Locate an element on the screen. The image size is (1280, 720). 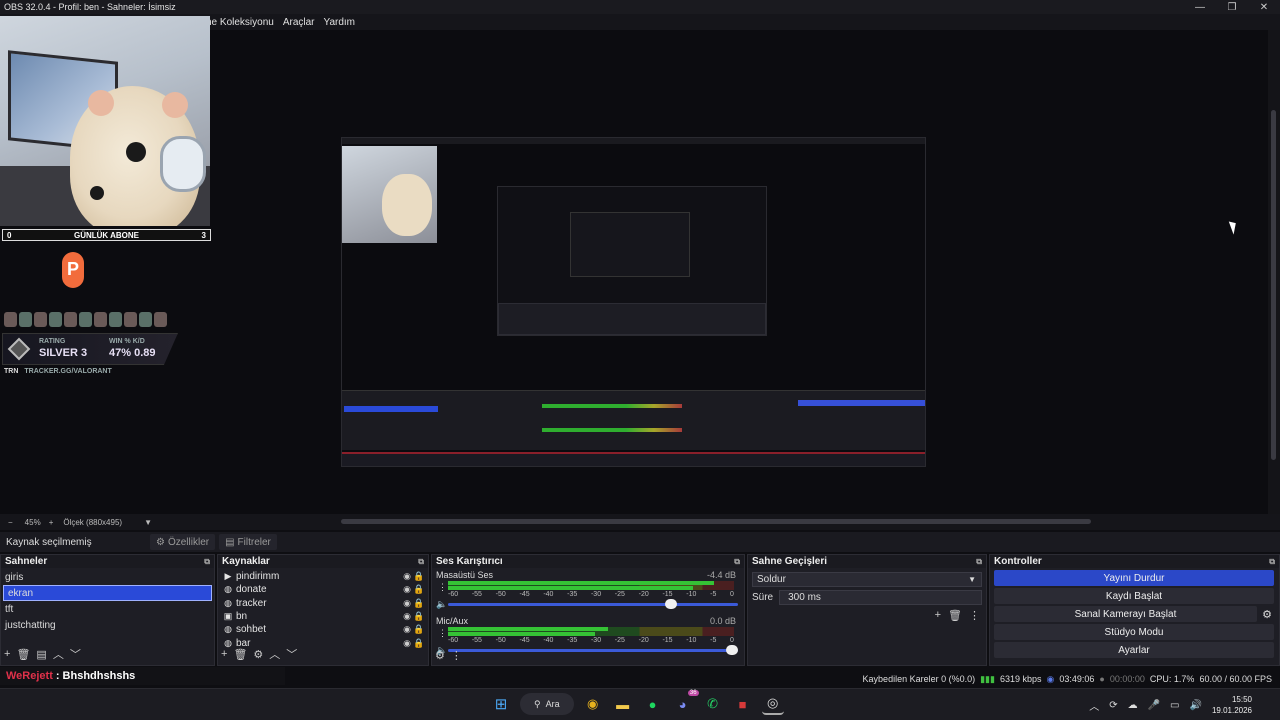
properties-button: ⚙ Özellikler is located at coordinates (183, 542).